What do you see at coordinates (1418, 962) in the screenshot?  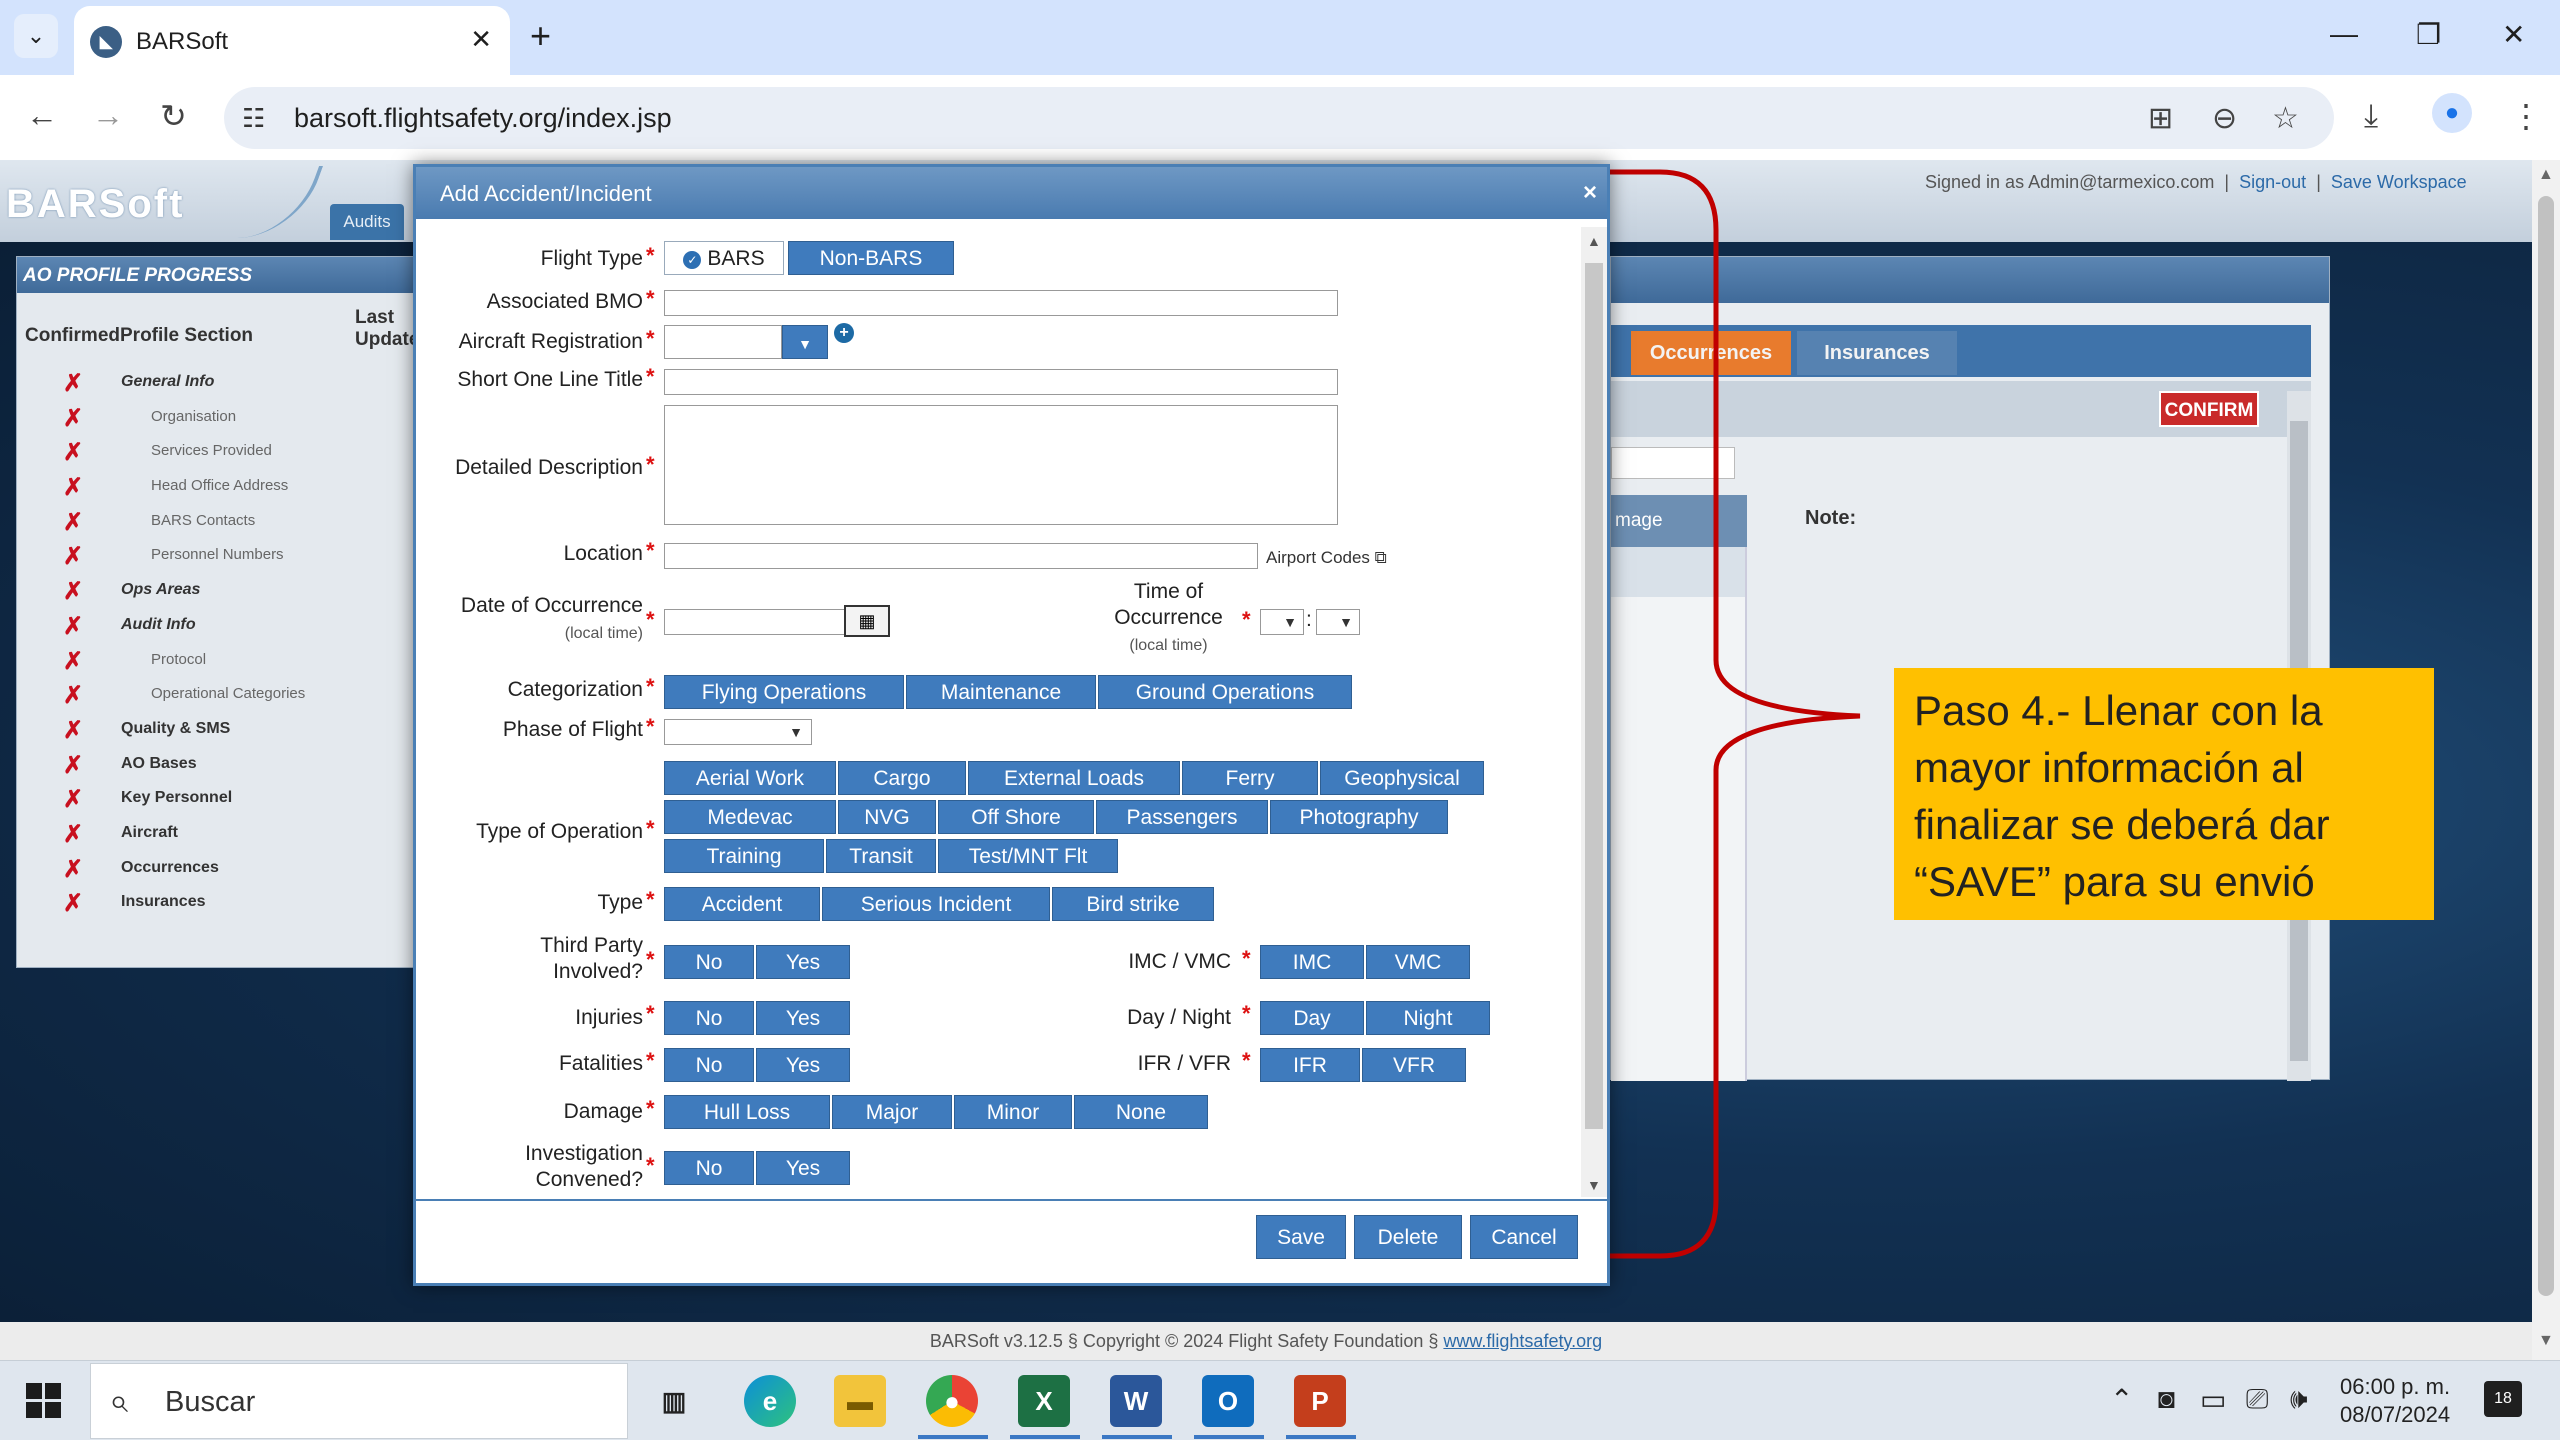 I see `vmc-button: VMC` at bounding box center [1418, 962].